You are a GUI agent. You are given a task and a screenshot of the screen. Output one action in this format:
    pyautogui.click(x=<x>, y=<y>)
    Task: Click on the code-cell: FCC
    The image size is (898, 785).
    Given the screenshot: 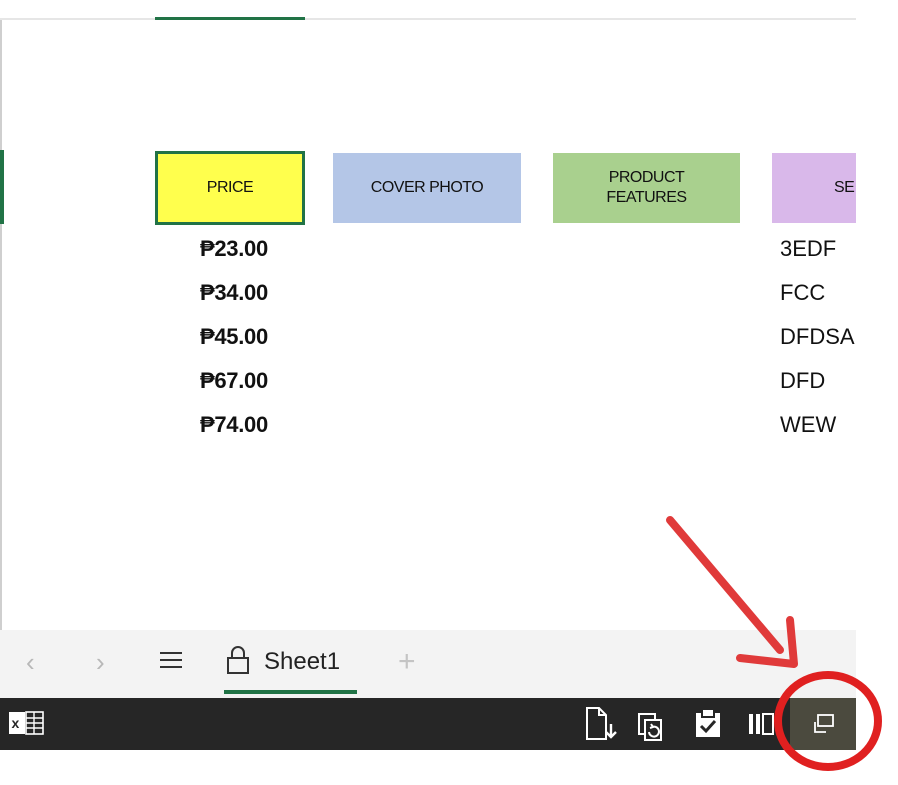 What is the action you would take?
    pyautogui.click(x=818, y=293)
    